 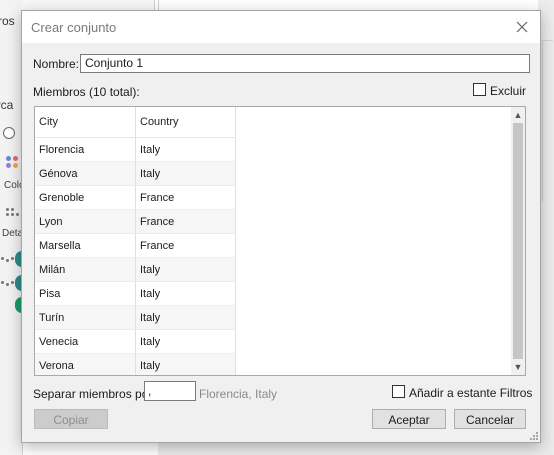 I want to click on resize-grip-icon, so click(x=533, y=435).